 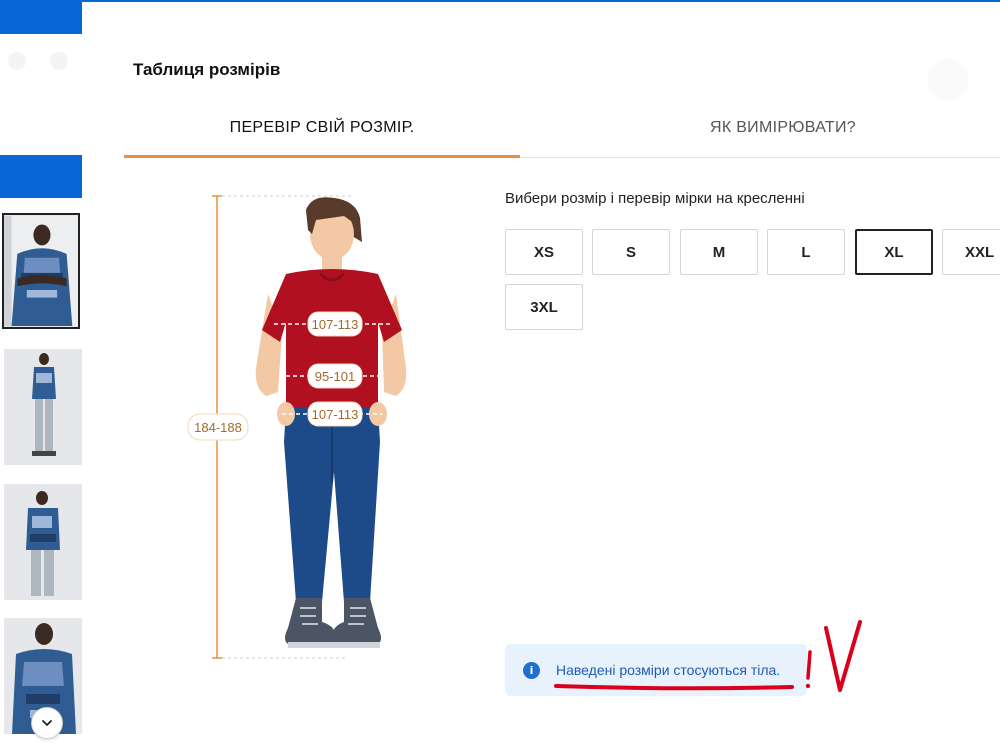 I want to click on size-option-s: S, so click(x=631, y=252).